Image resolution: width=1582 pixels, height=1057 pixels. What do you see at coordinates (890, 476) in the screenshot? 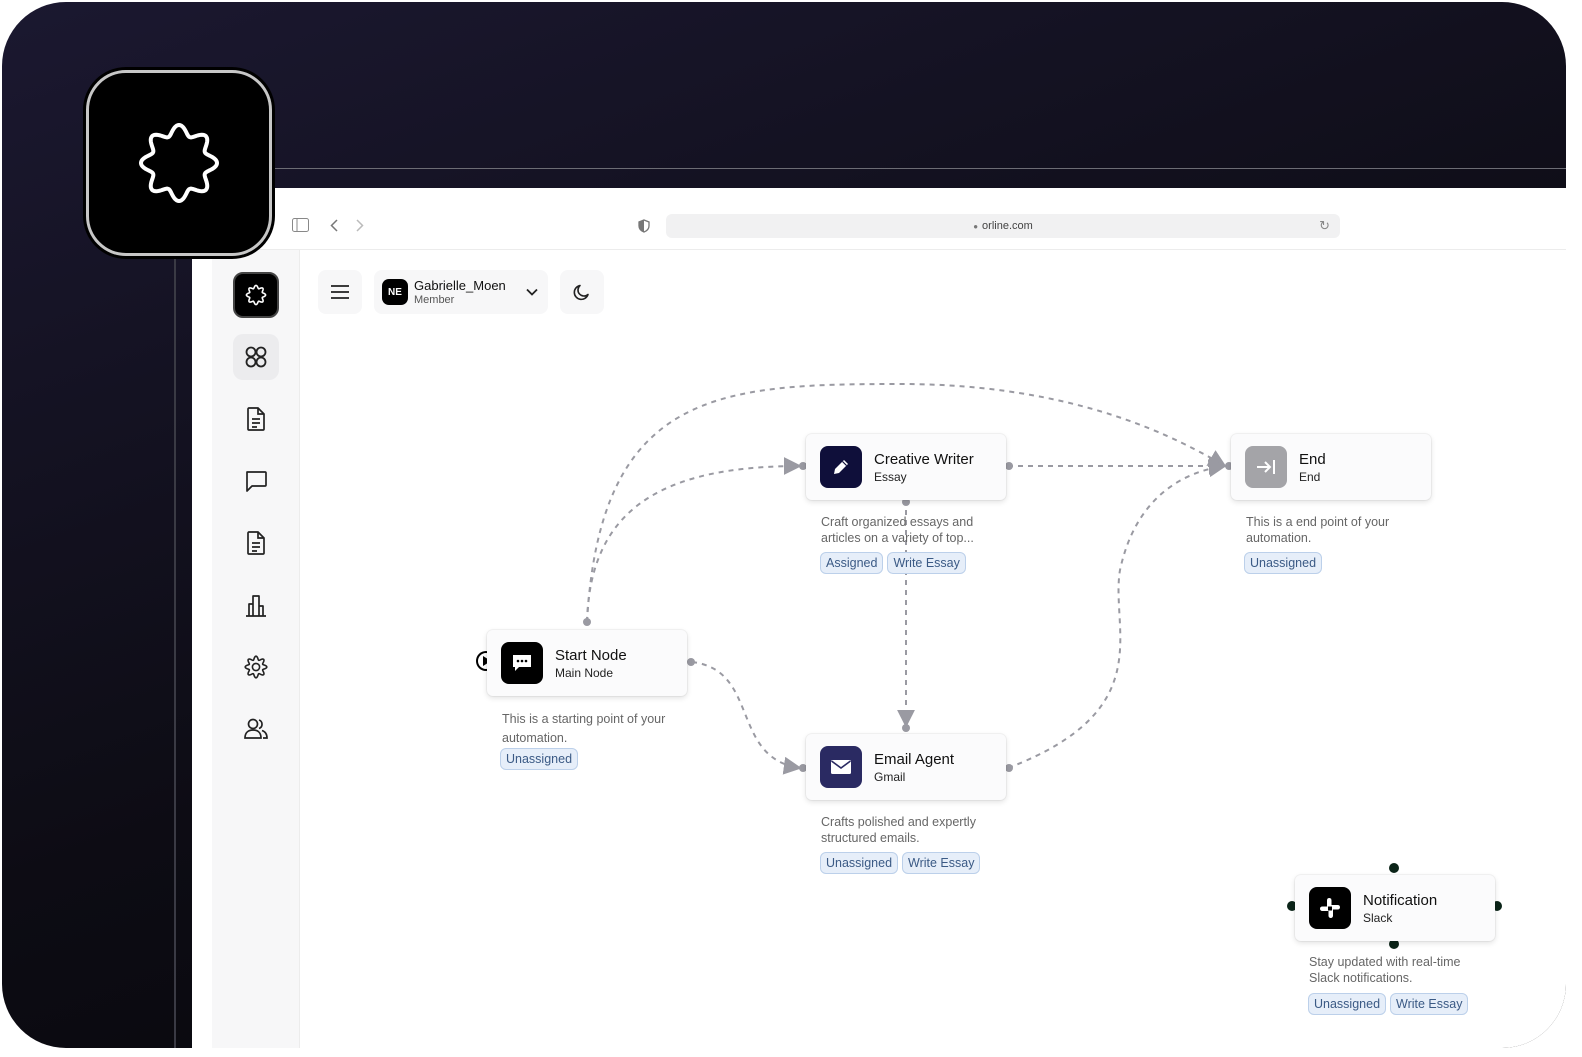
I see `node-subtitle: Essay` at bounding box center [890, 476].